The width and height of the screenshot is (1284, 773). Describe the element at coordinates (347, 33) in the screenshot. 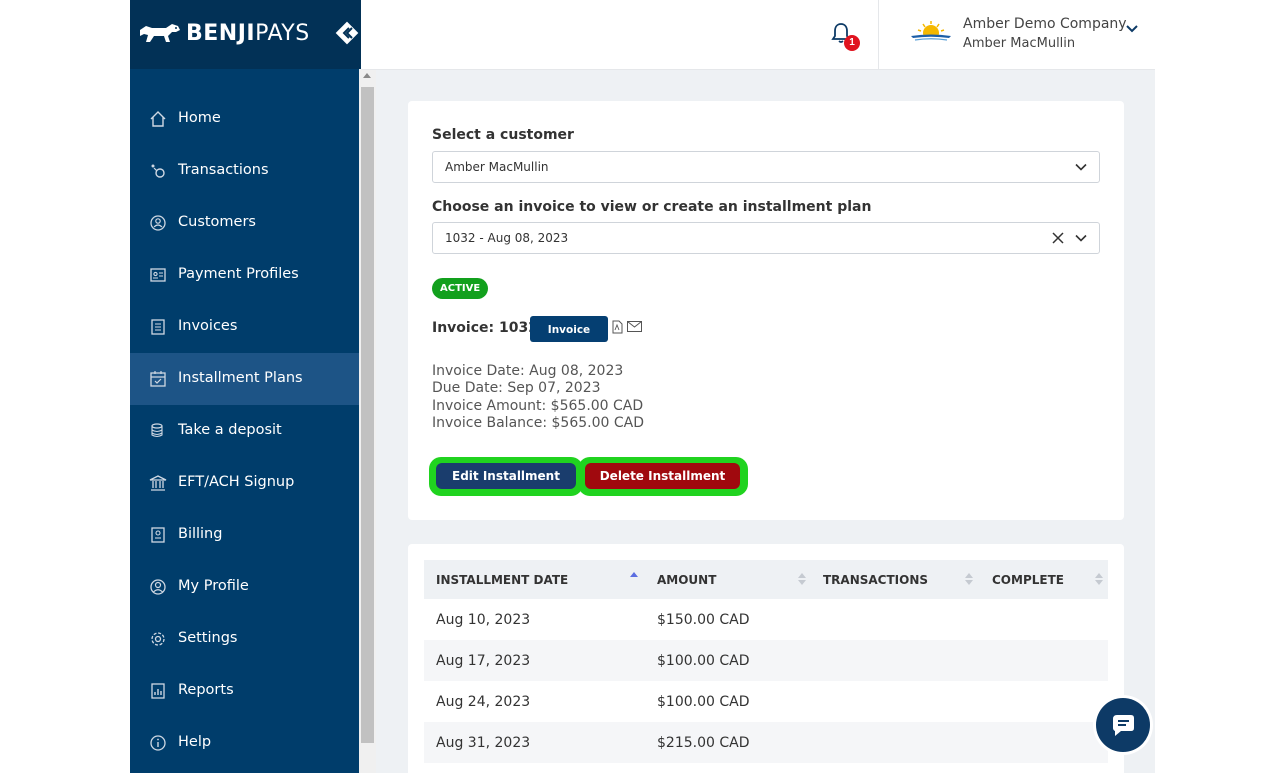

I see `collapse-sidebar-icon` at that location.